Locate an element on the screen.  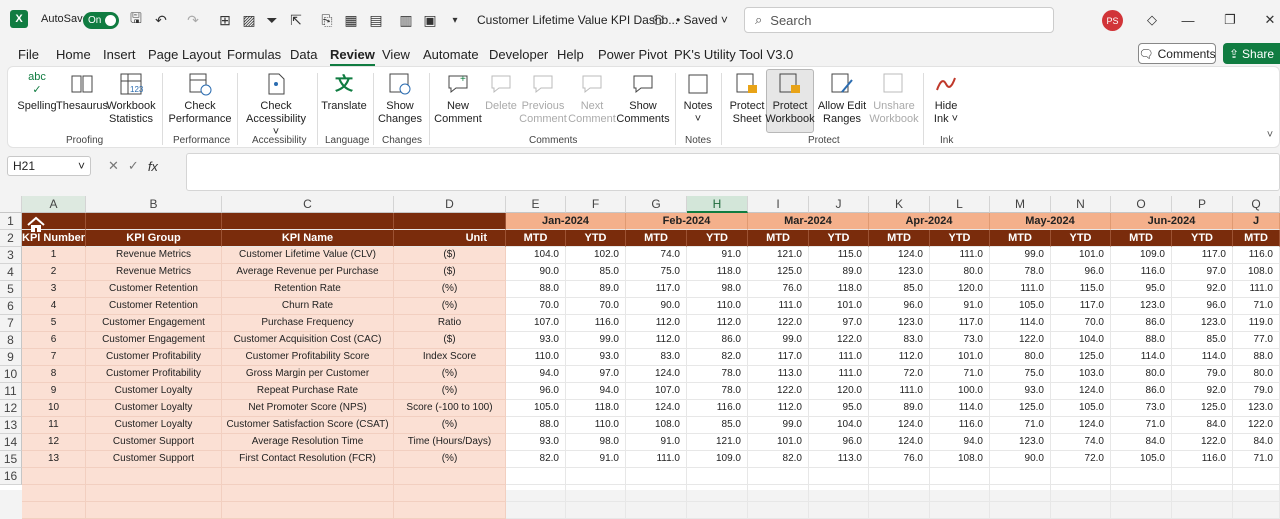
kpi-group-cell: Customer Retention is located at coordinates (154, 306).